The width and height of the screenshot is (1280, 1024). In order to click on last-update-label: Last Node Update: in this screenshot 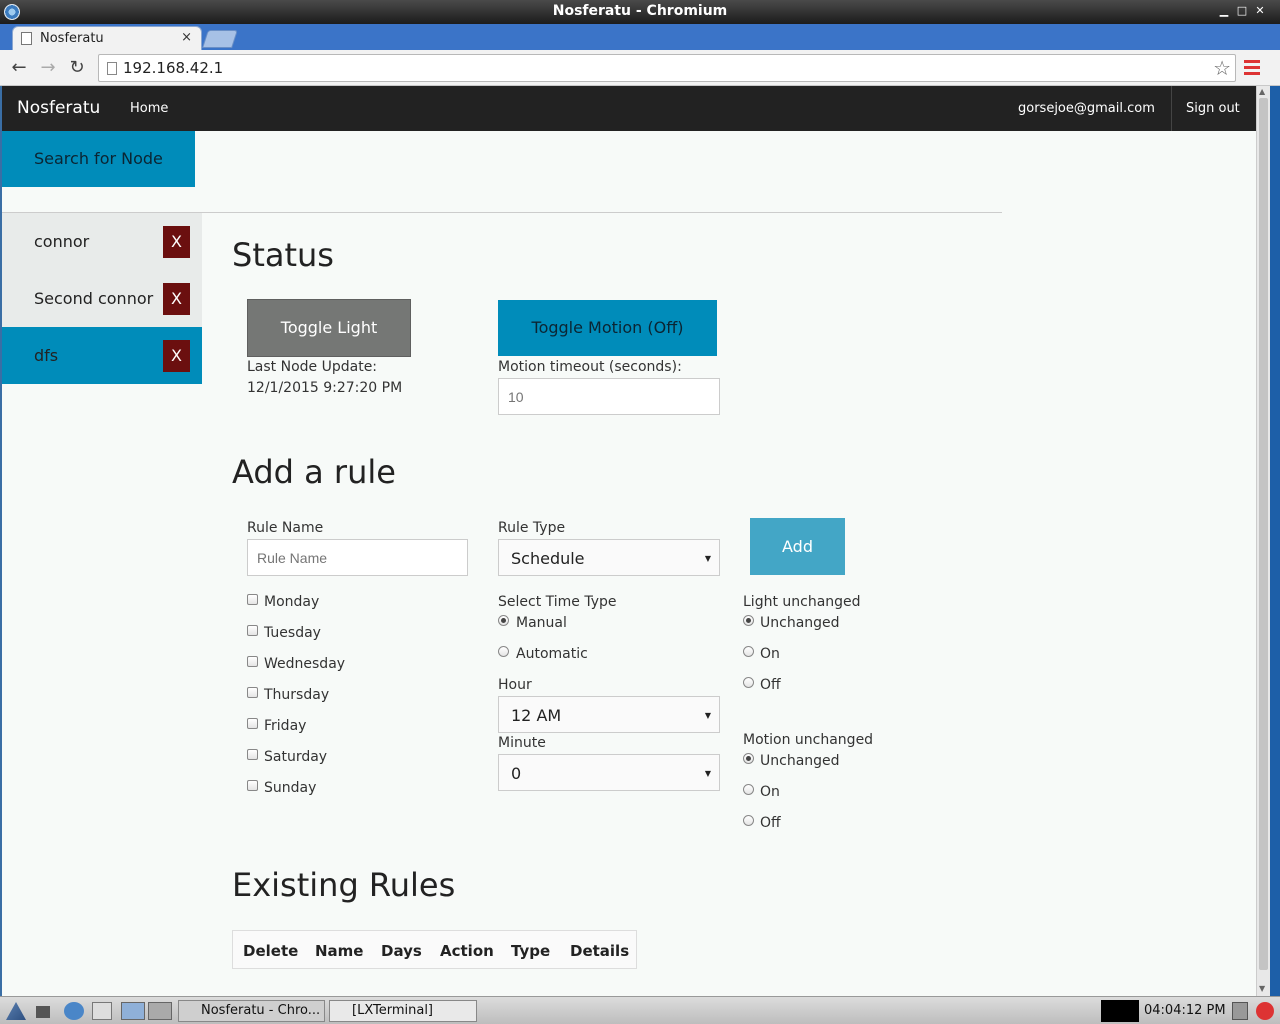, I will do `click(312, 367)`.